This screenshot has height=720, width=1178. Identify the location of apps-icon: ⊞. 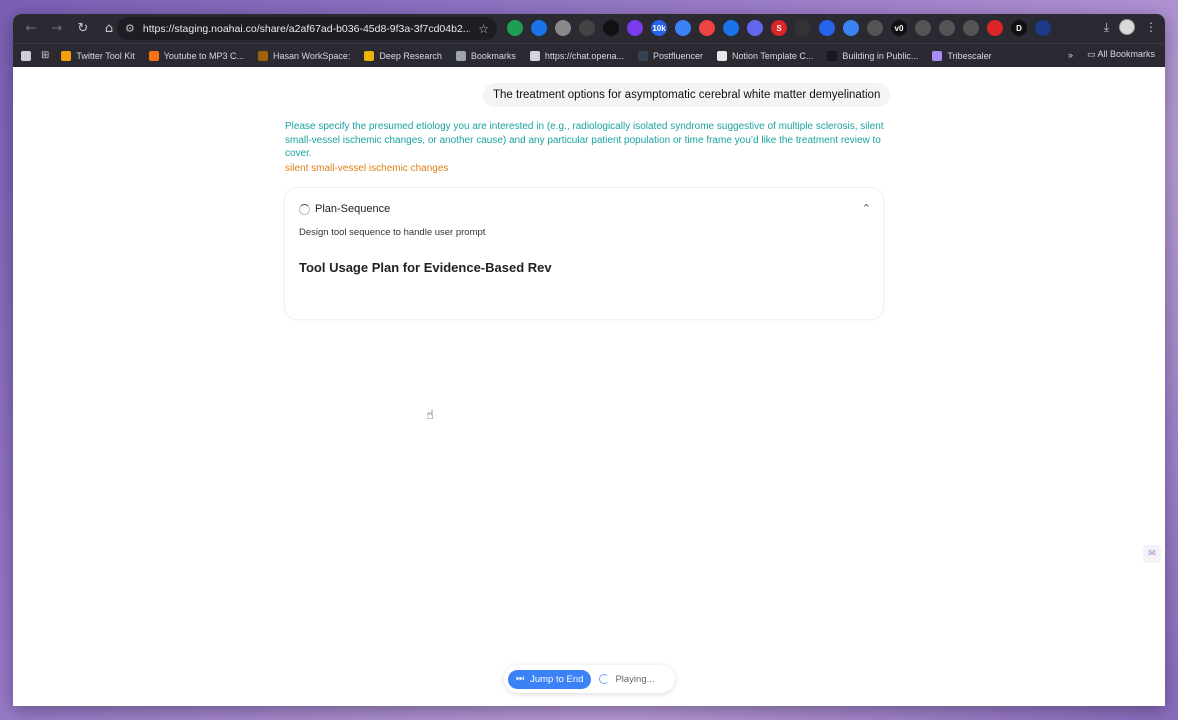
(45, 55).